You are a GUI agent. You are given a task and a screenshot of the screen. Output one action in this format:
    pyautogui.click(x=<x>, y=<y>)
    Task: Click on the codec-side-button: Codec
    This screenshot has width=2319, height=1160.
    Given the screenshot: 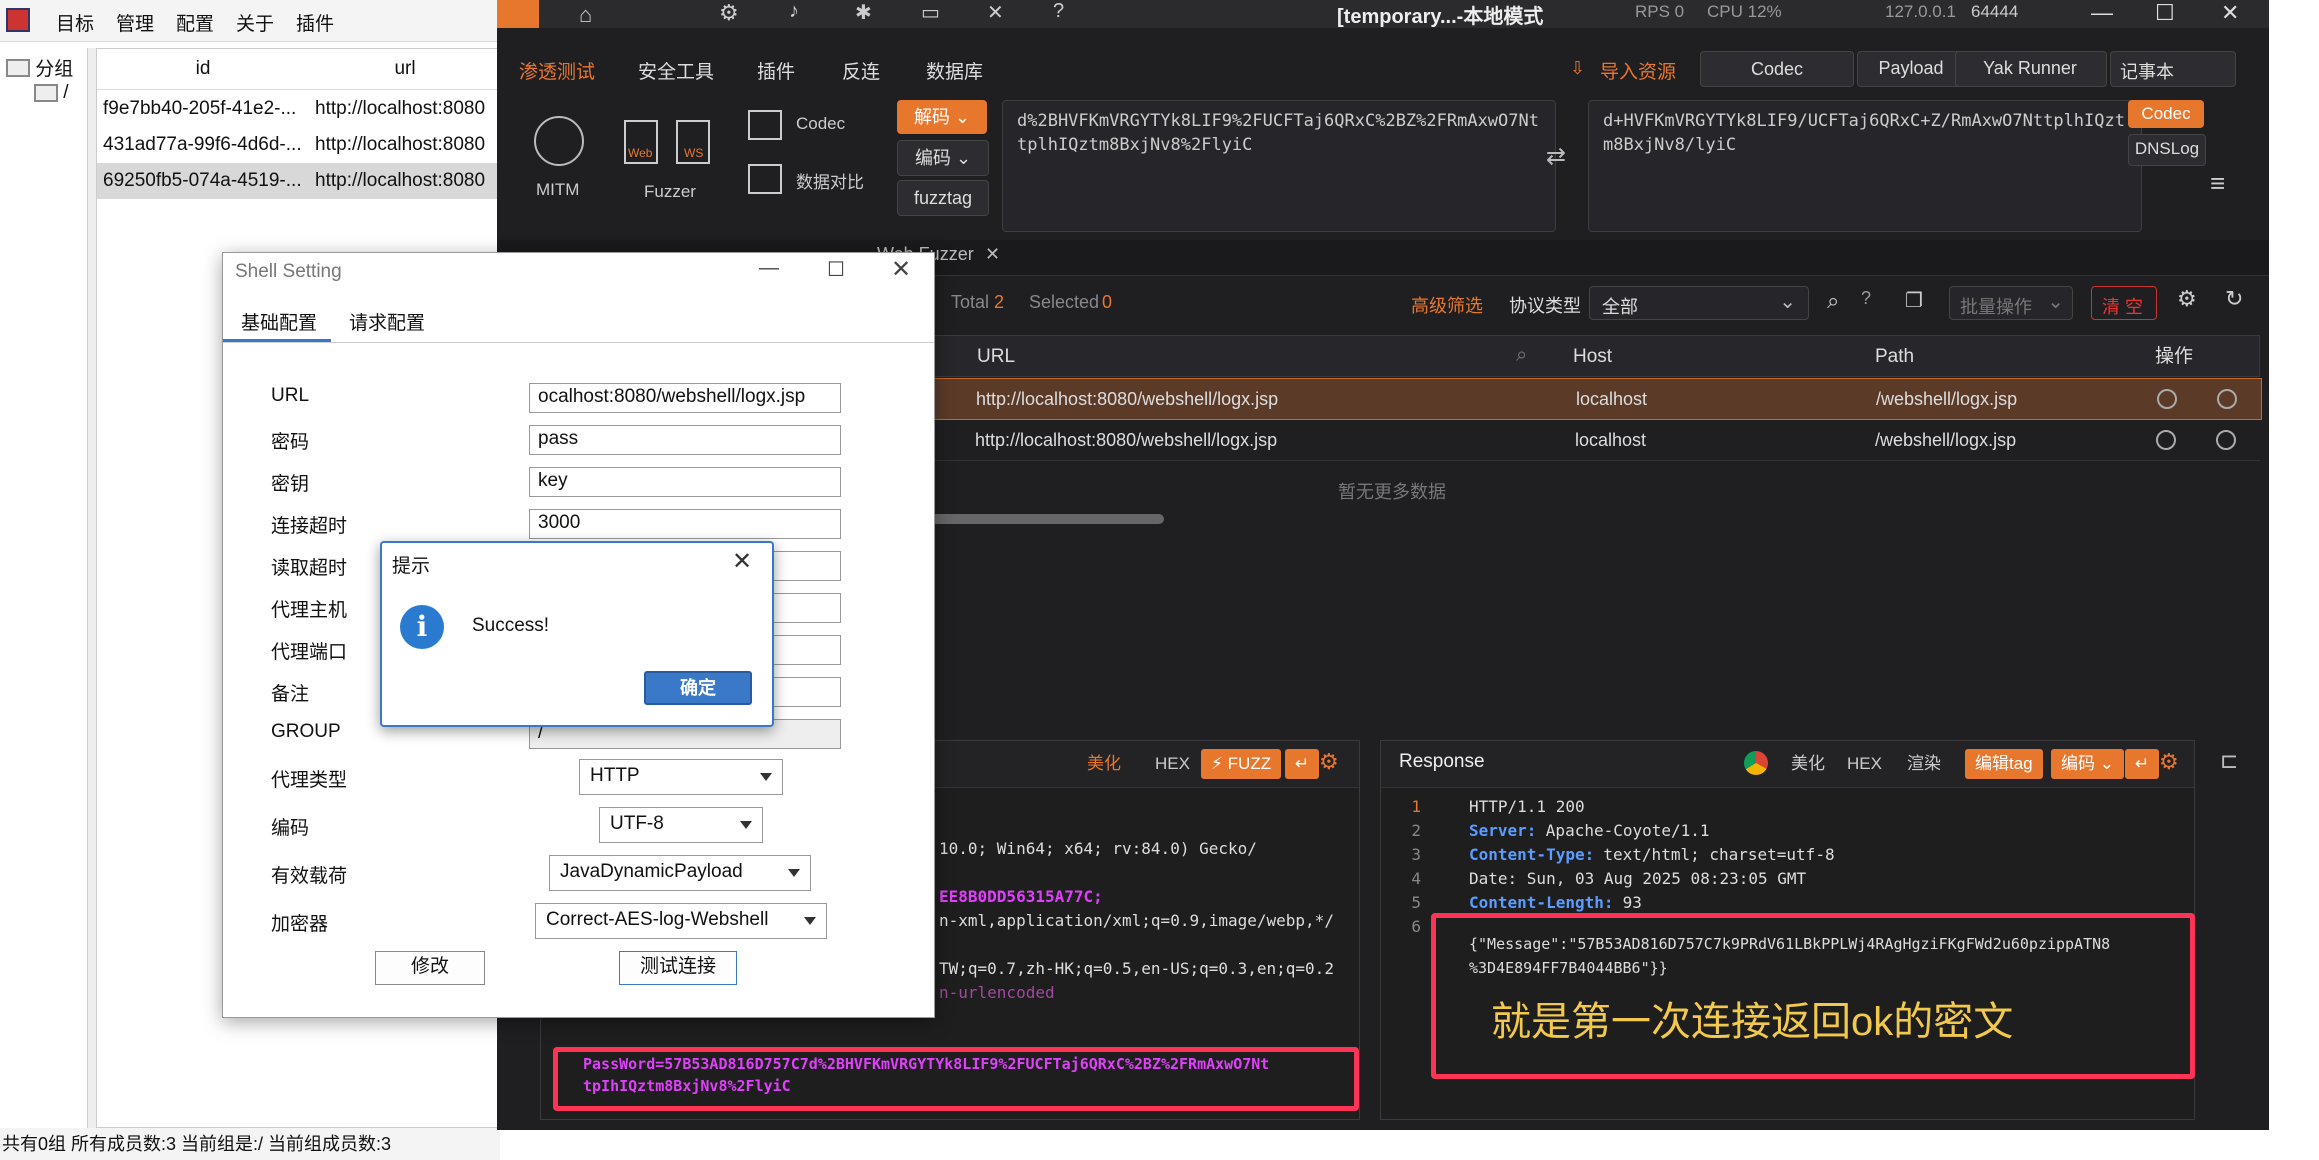 What is the action you would take?
    pyautogui.click(x=2166, y=114)
    